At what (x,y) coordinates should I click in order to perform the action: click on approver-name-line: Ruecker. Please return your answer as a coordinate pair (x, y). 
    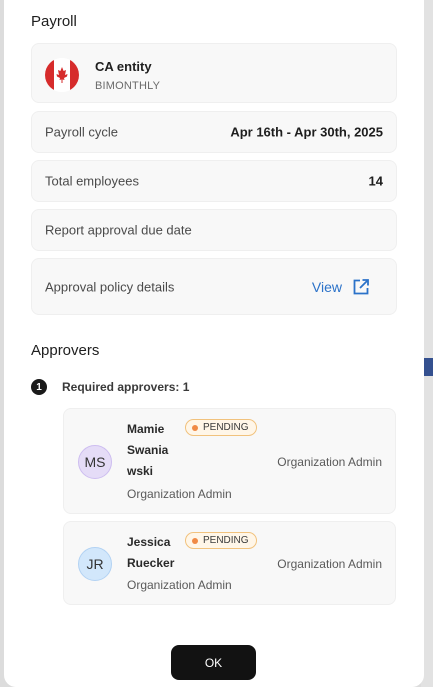
    Looking at the image, I should click on (151, 563).